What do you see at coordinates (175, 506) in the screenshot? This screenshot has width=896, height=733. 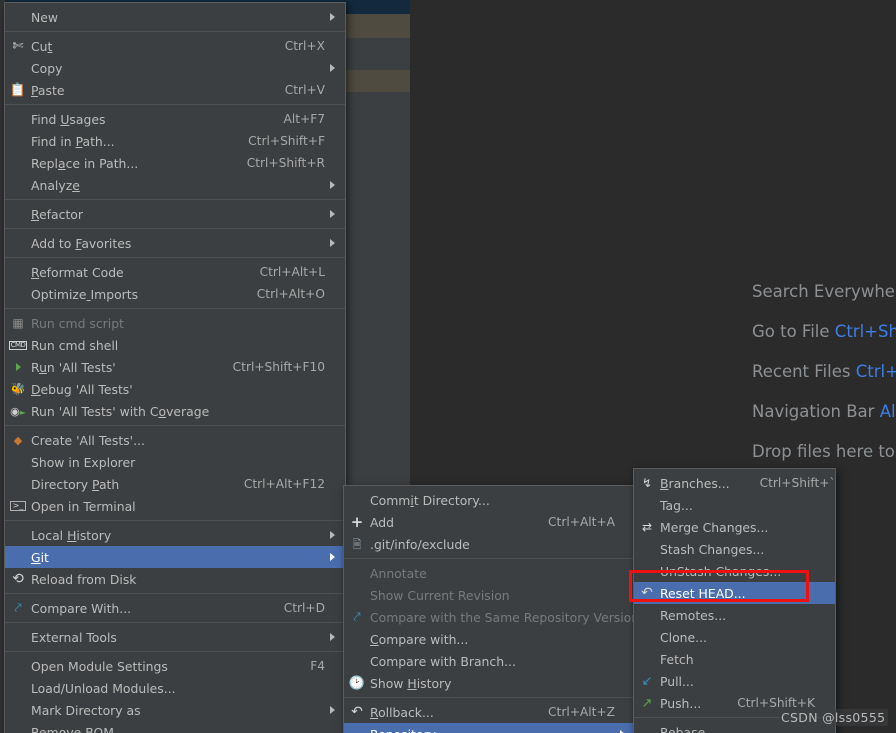 I see `menu-item-open-in-terminal: >_ Open in Terminal` at bounding box center [175, 506].